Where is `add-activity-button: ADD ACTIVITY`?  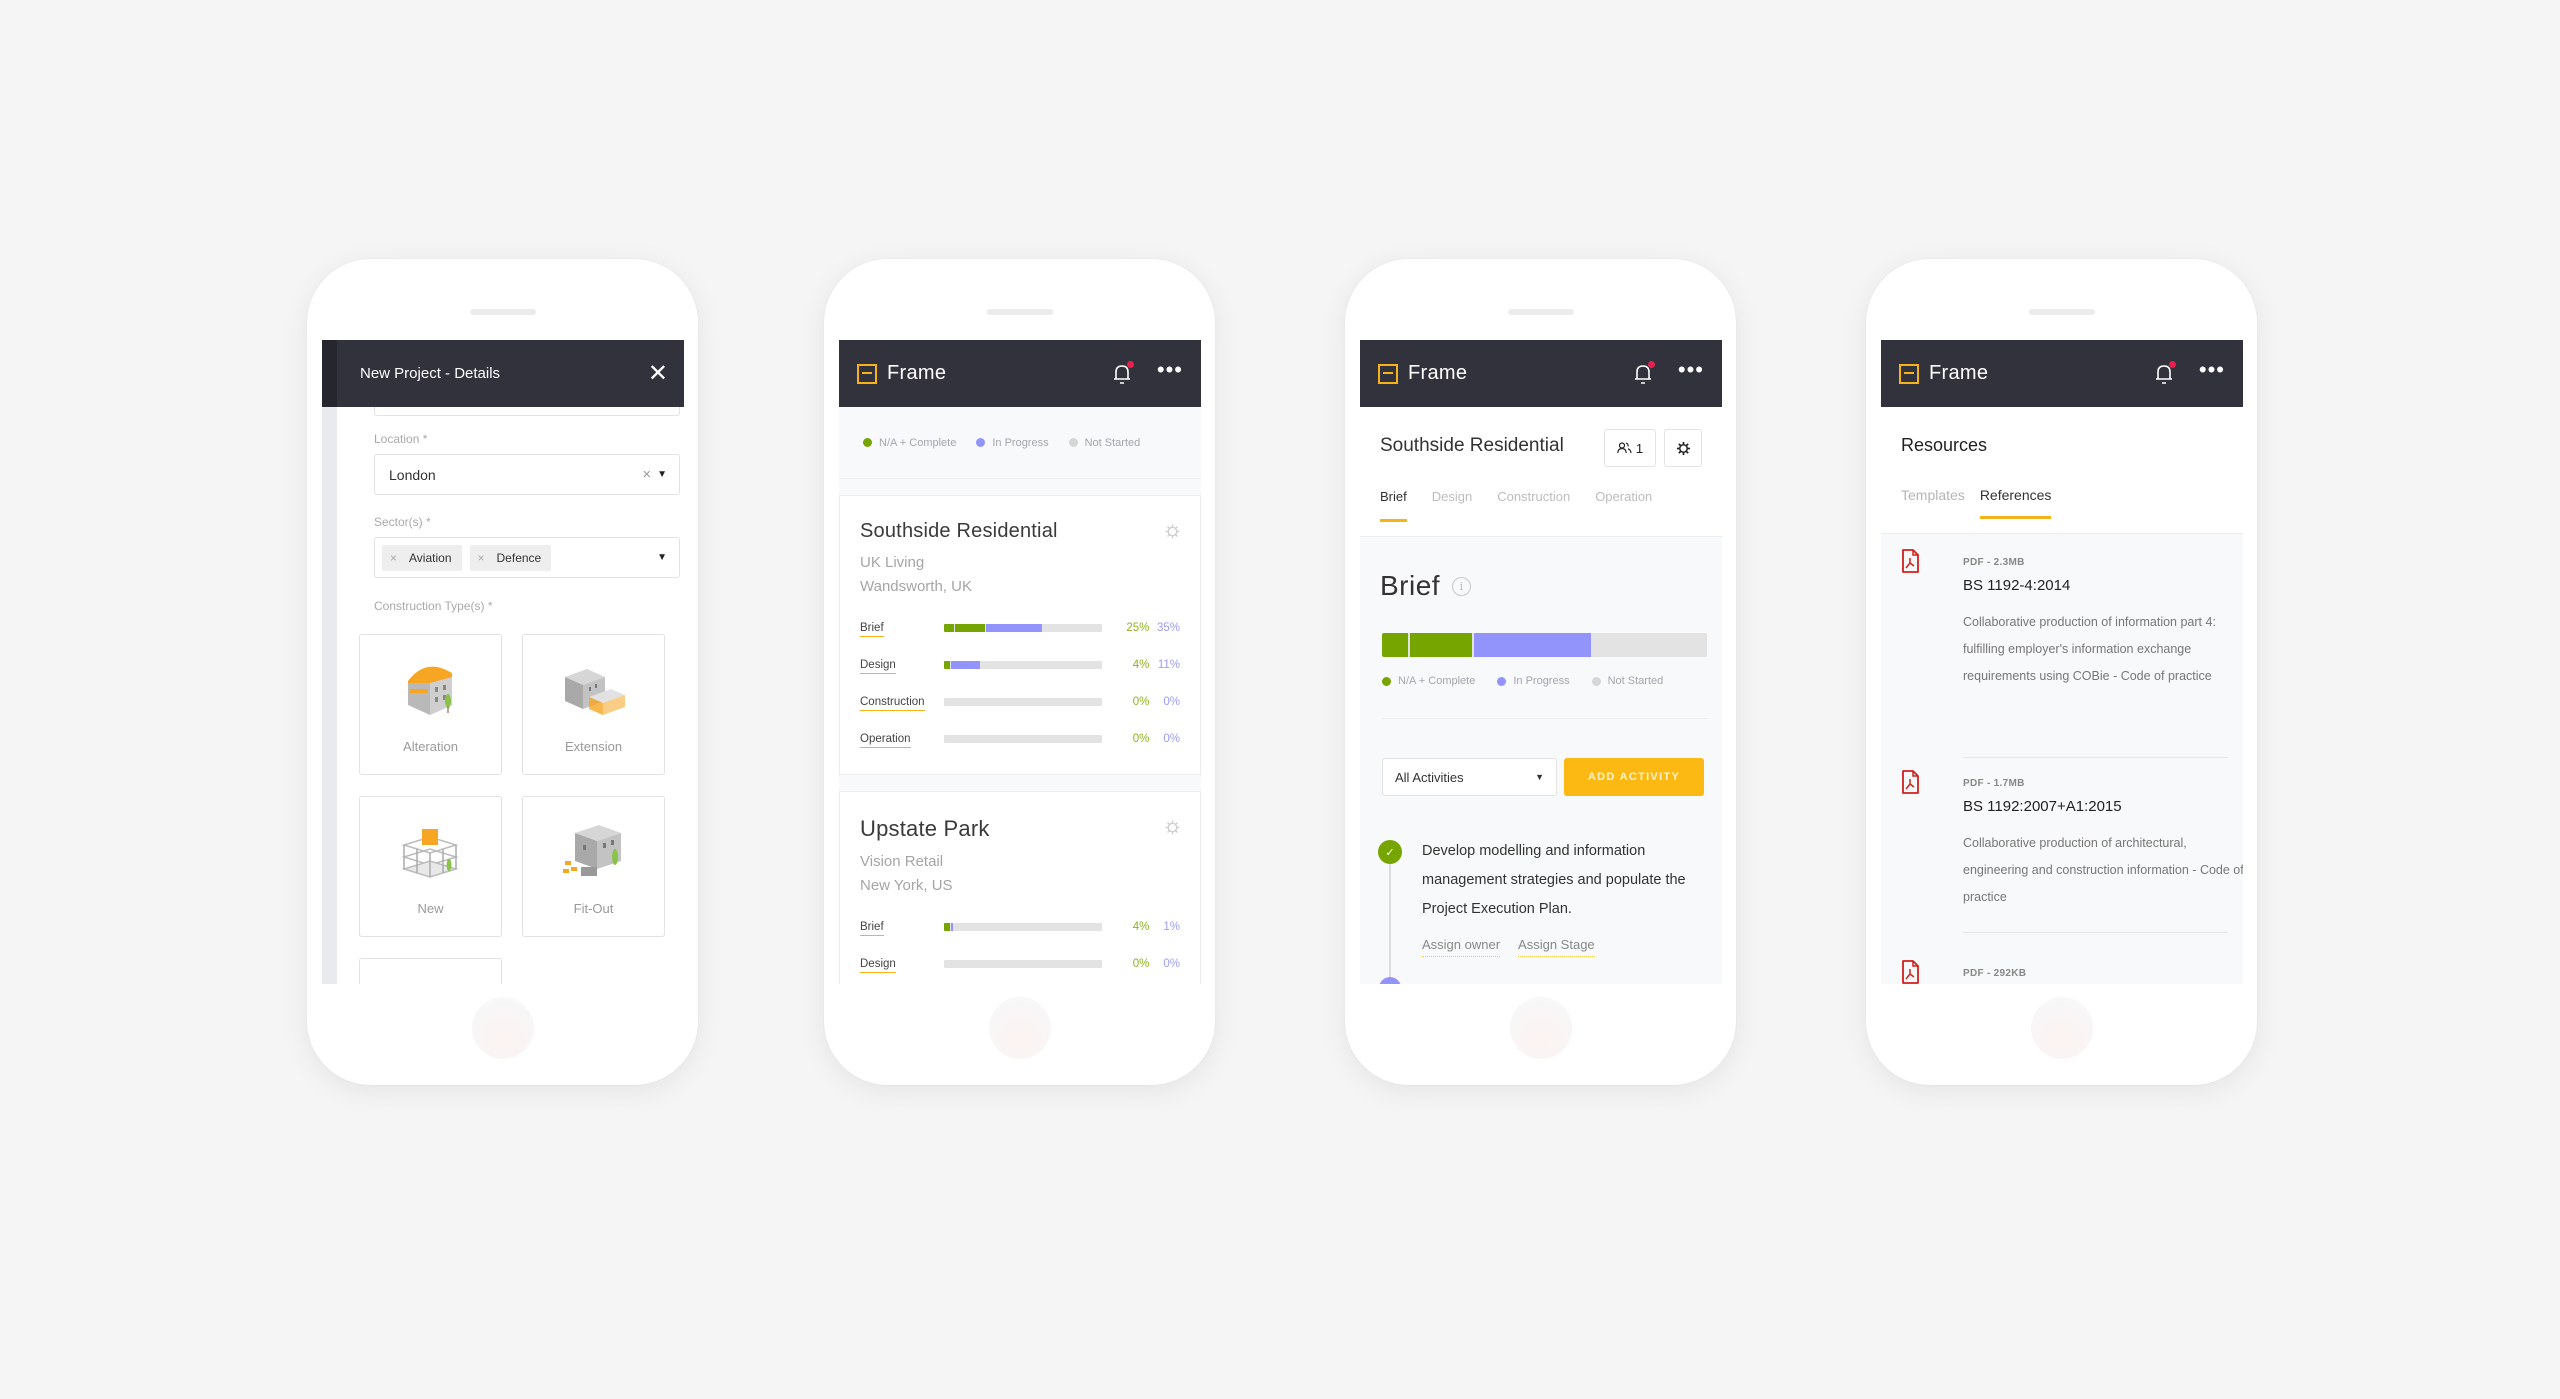
add-activity-button: ADD ACTIVITY is located at coordinates (1634, 777).